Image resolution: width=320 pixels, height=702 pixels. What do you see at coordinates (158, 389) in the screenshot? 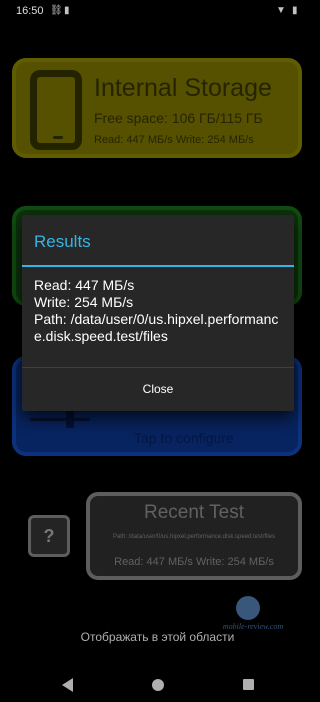
I see `close-button: Close` at bounding box center [158, 389].